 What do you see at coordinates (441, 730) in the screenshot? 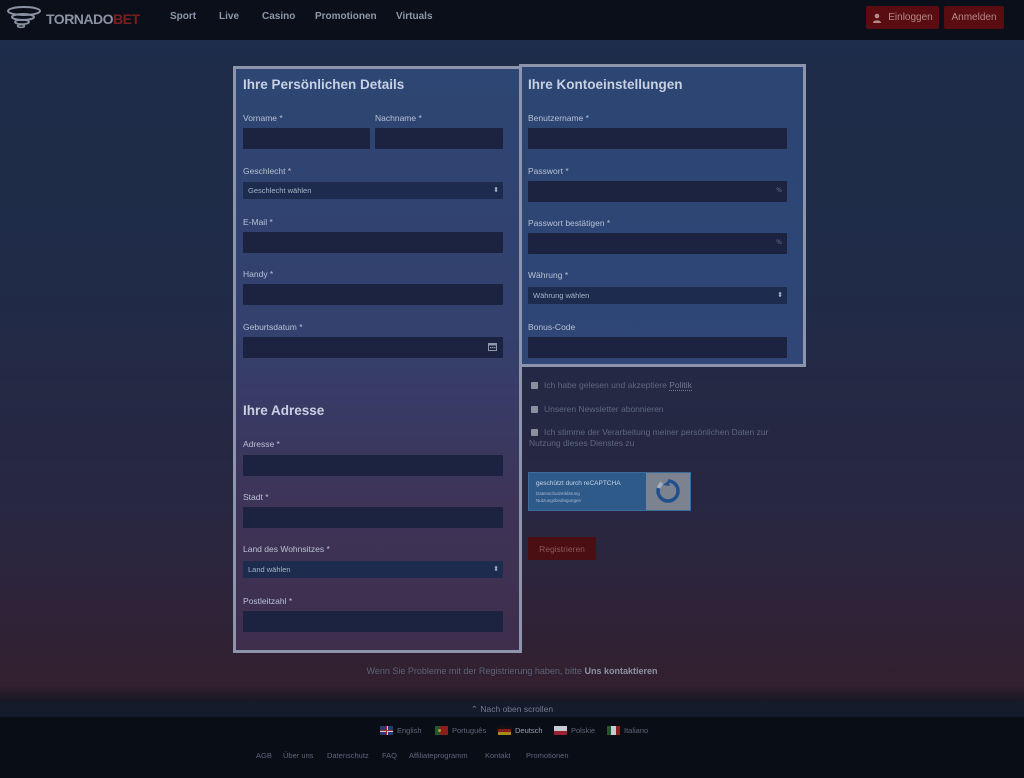
I see `portugal-flag-icon` at bounding box center [441, 730].